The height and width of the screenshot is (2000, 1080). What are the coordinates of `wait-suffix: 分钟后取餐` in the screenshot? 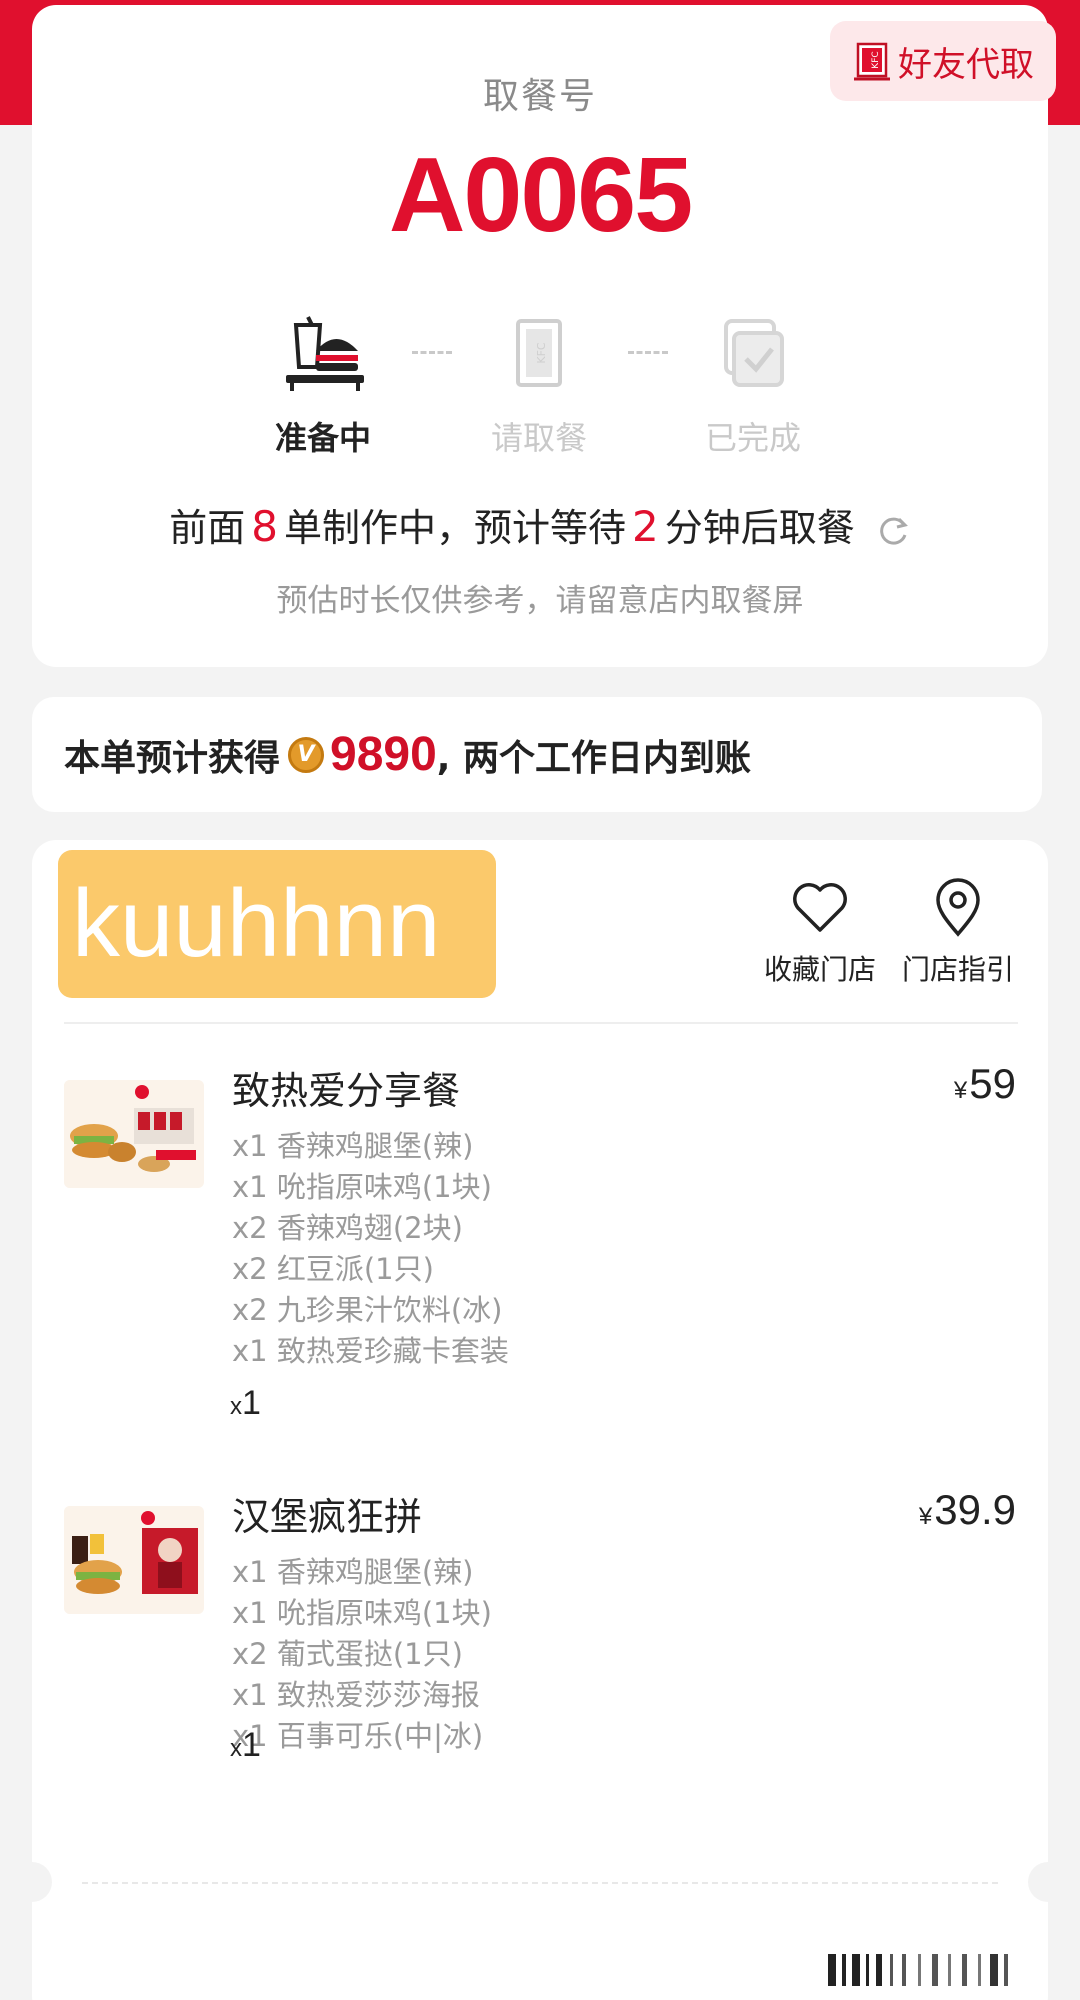 It's located at (759, 528).